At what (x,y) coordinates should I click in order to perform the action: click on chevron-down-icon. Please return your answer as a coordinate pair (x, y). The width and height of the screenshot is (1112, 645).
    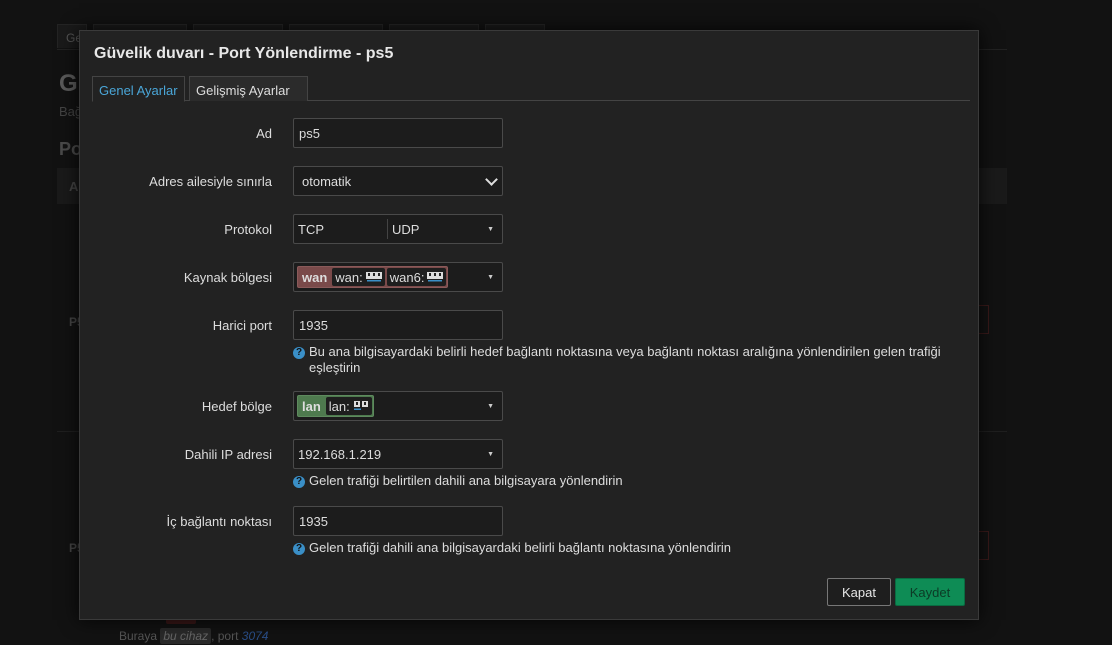
    Looking at the image, I should click on (491, 179).